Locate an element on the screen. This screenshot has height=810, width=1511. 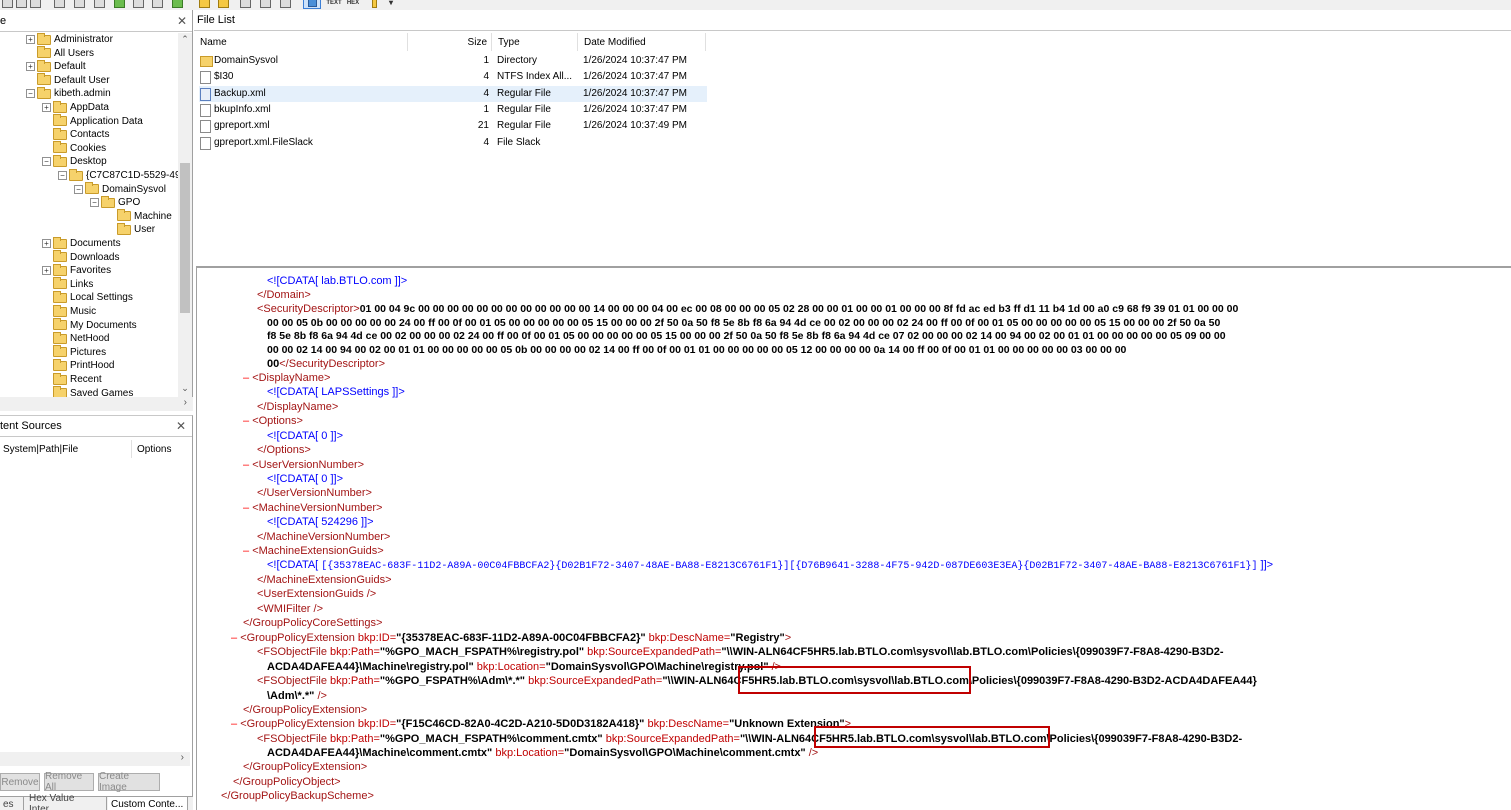
column-header-size: Size is located at coordinates (450, 42).